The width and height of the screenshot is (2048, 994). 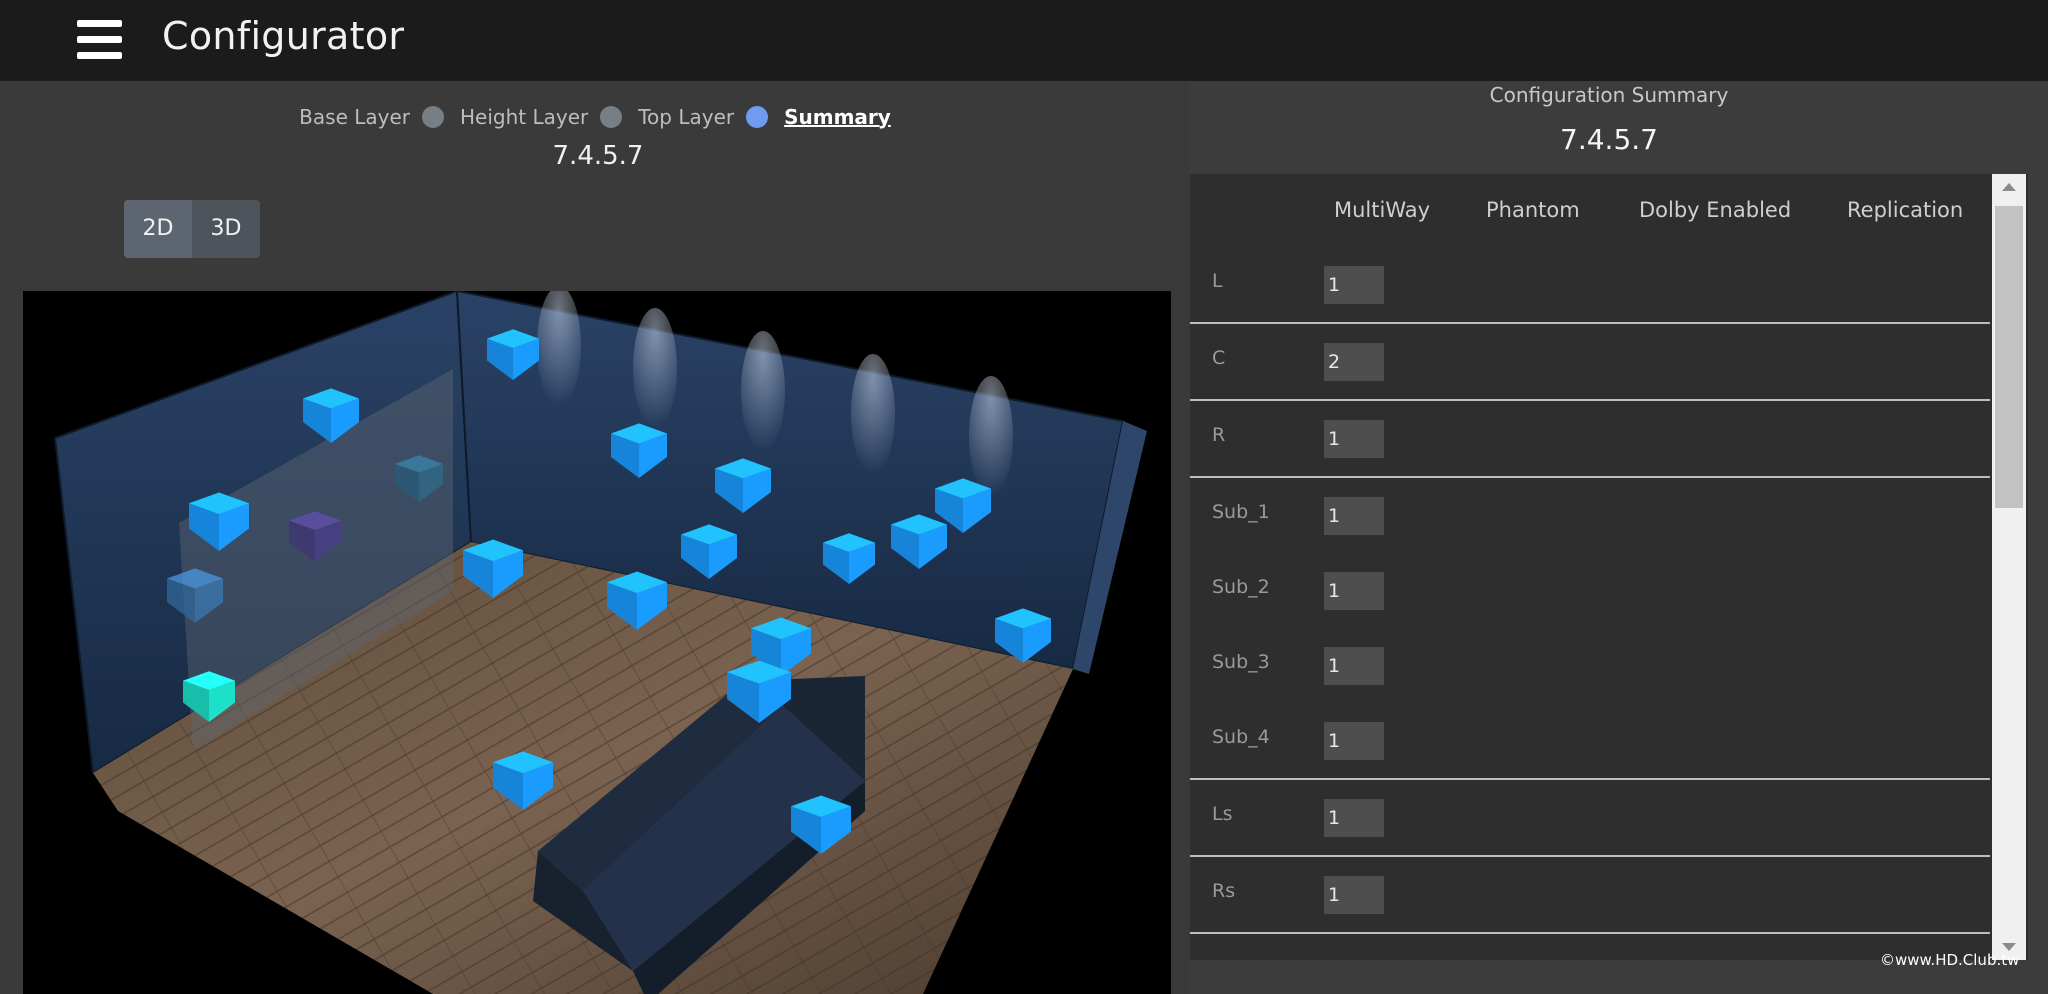 I want to click on table-row: Rs 1, so click(x=1590, y=896).